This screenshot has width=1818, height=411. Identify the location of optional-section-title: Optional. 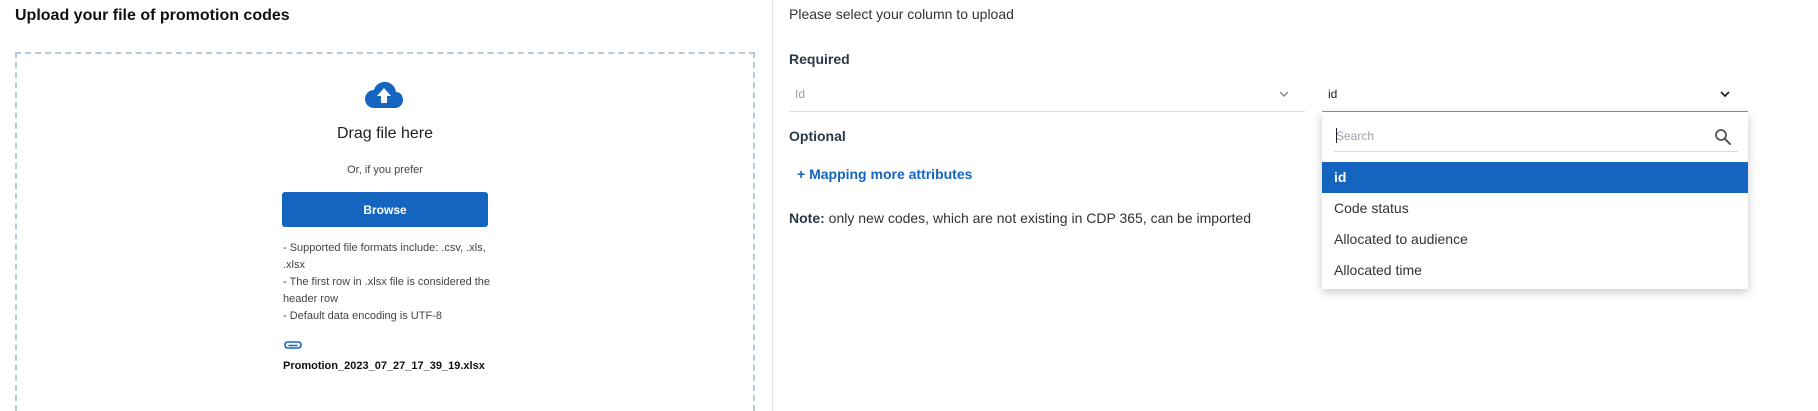
(817, 136).